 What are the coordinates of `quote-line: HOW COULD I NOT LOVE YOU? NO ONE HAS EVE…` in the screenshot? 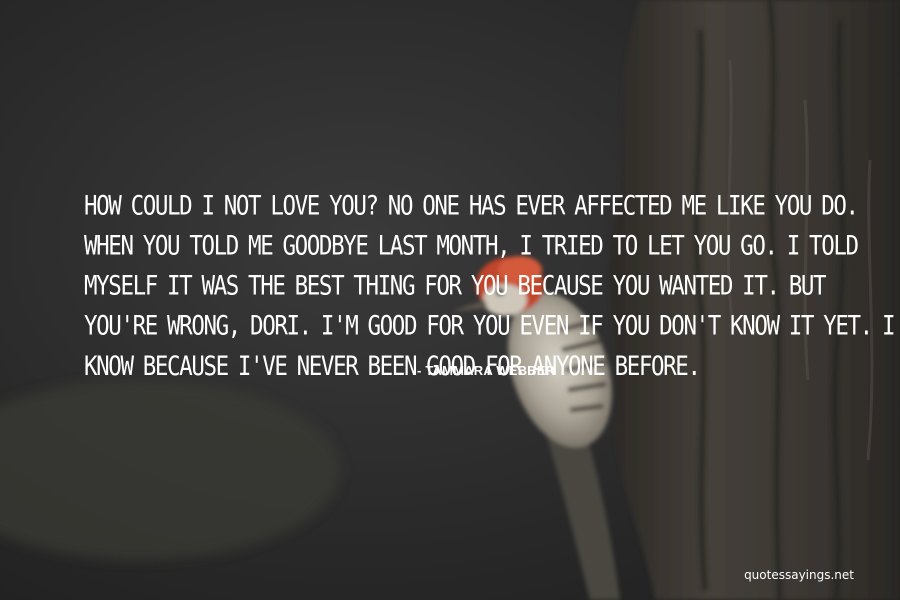 It's located at (471, 206).